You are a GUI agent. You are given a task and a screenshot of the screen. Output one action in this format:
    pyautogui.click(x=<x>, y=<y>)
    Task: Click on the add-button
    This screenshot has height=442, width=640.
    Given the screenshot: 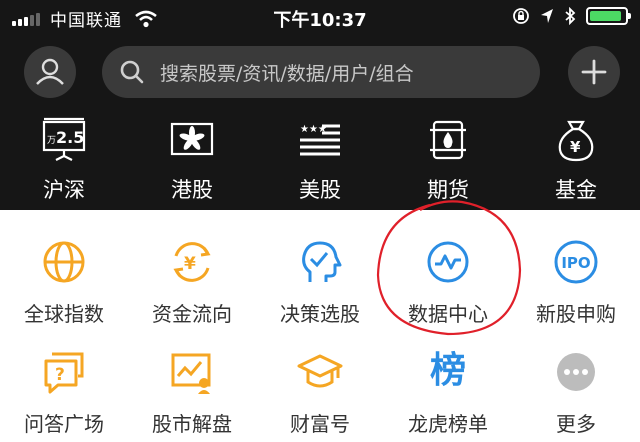 What is the action you would take?
    pyautogui.click(x=594, y=72)
    